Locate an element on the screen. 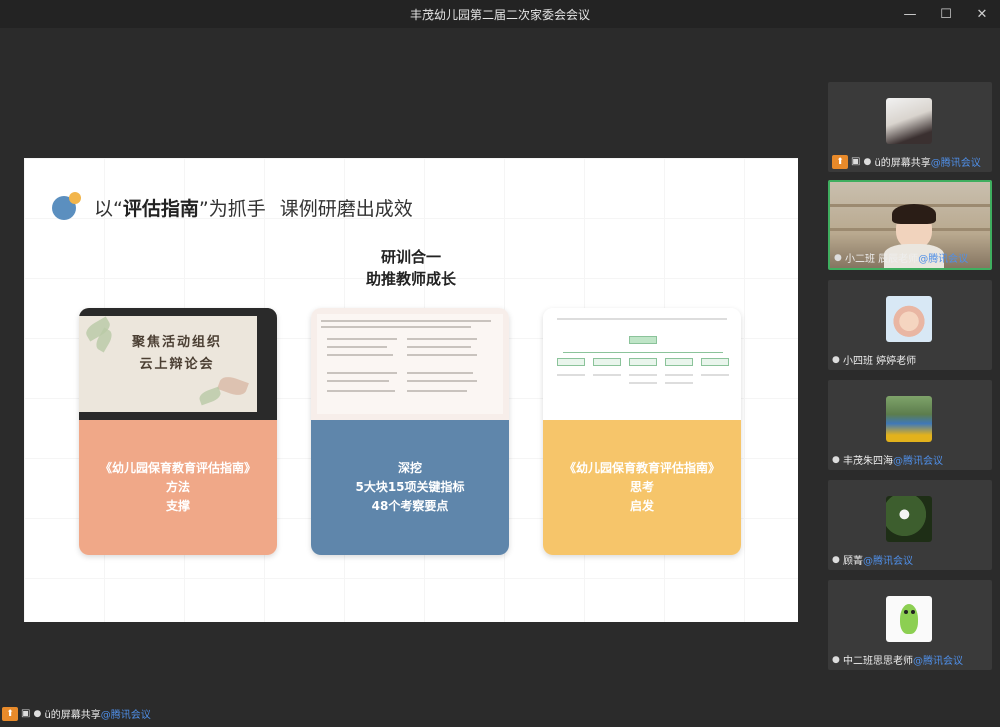 Image resolution: width=1000 pixels, height=727 pixels. card-line: 支撑 is located at coordinates (177, 506).